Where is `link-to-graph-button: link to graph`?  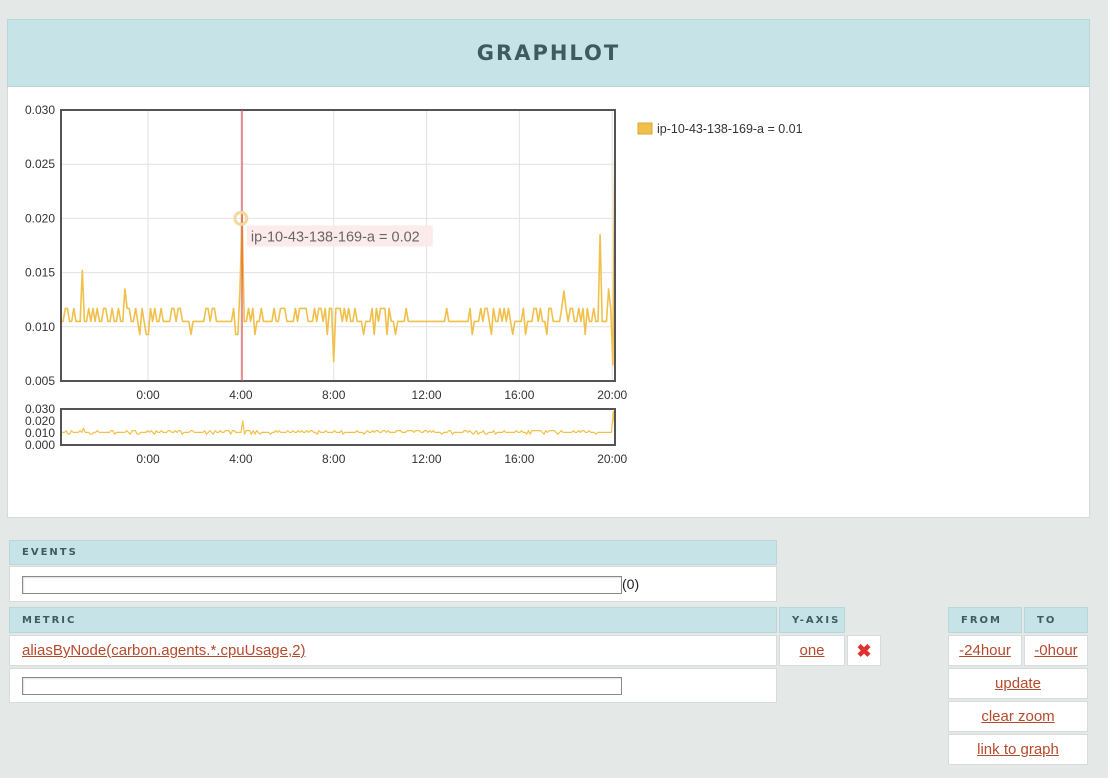
link-to-graph-button: link to graph is located at coordinates (1018, 749).